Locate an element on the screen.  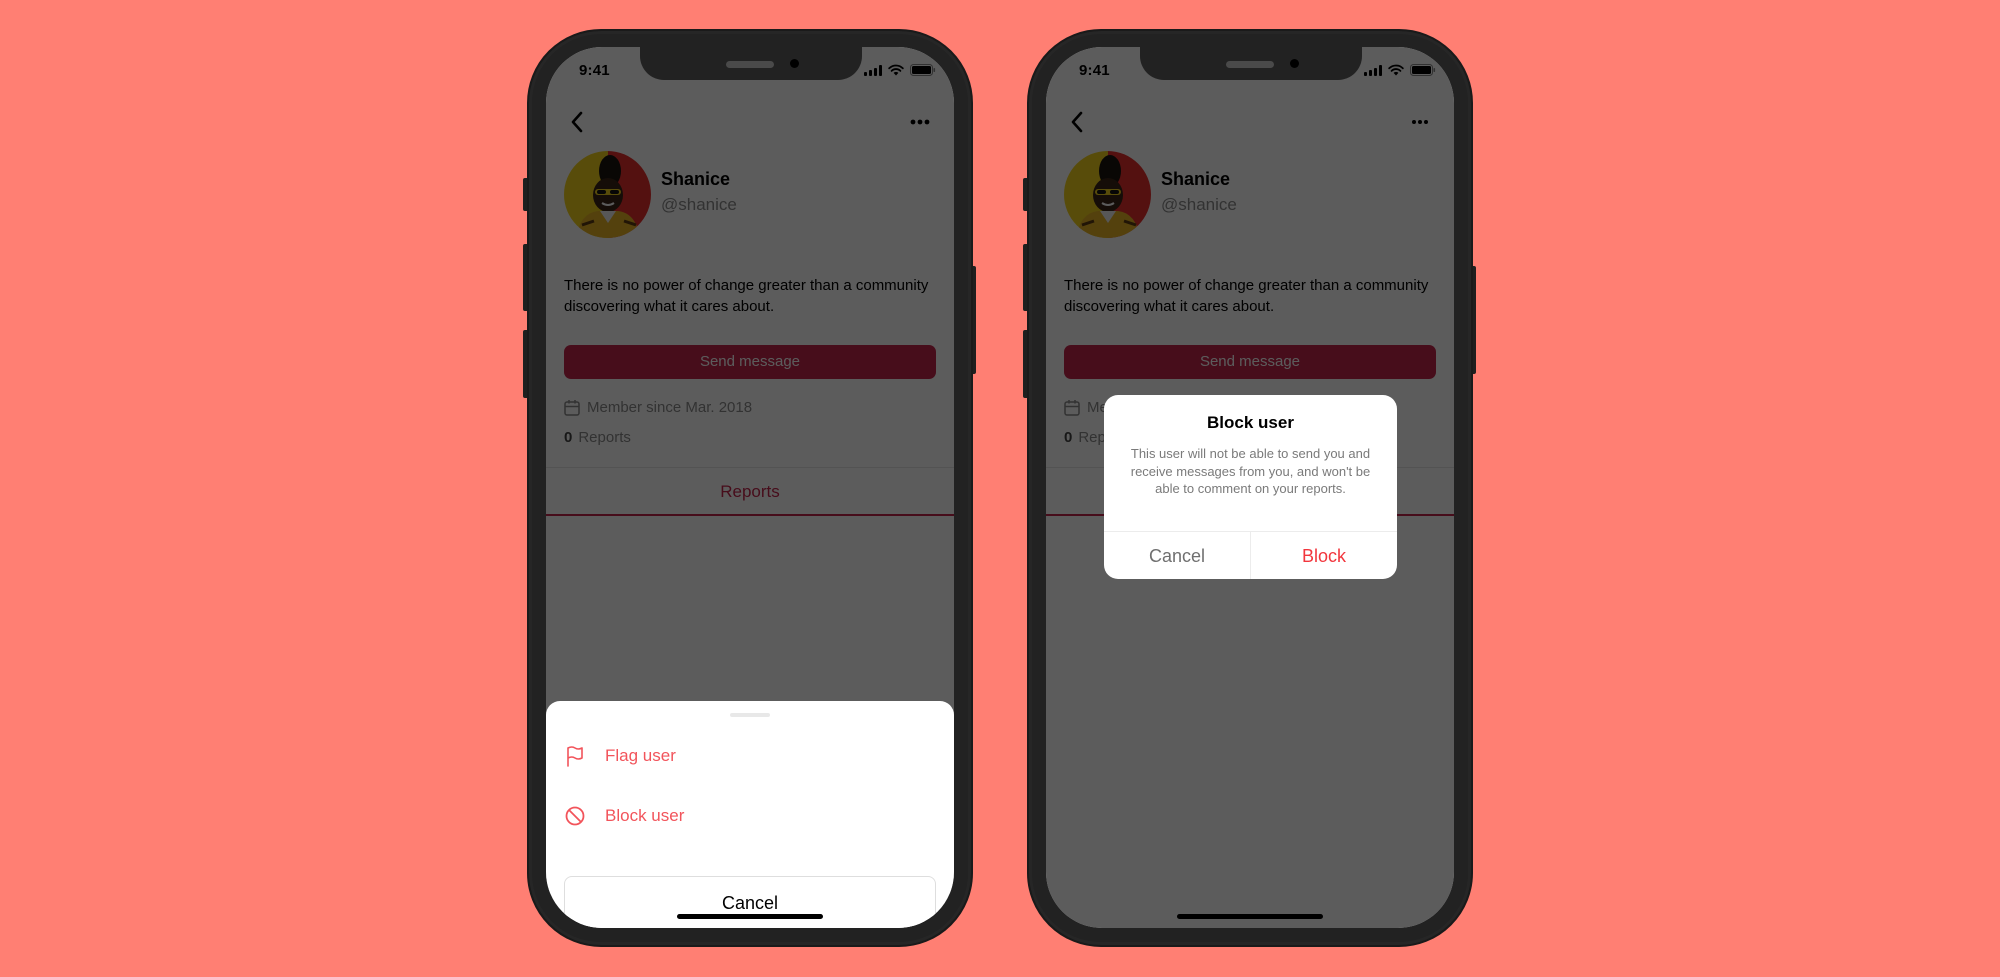
dialog-cancel-button: Cancel is located at coordinates (1177, 555).